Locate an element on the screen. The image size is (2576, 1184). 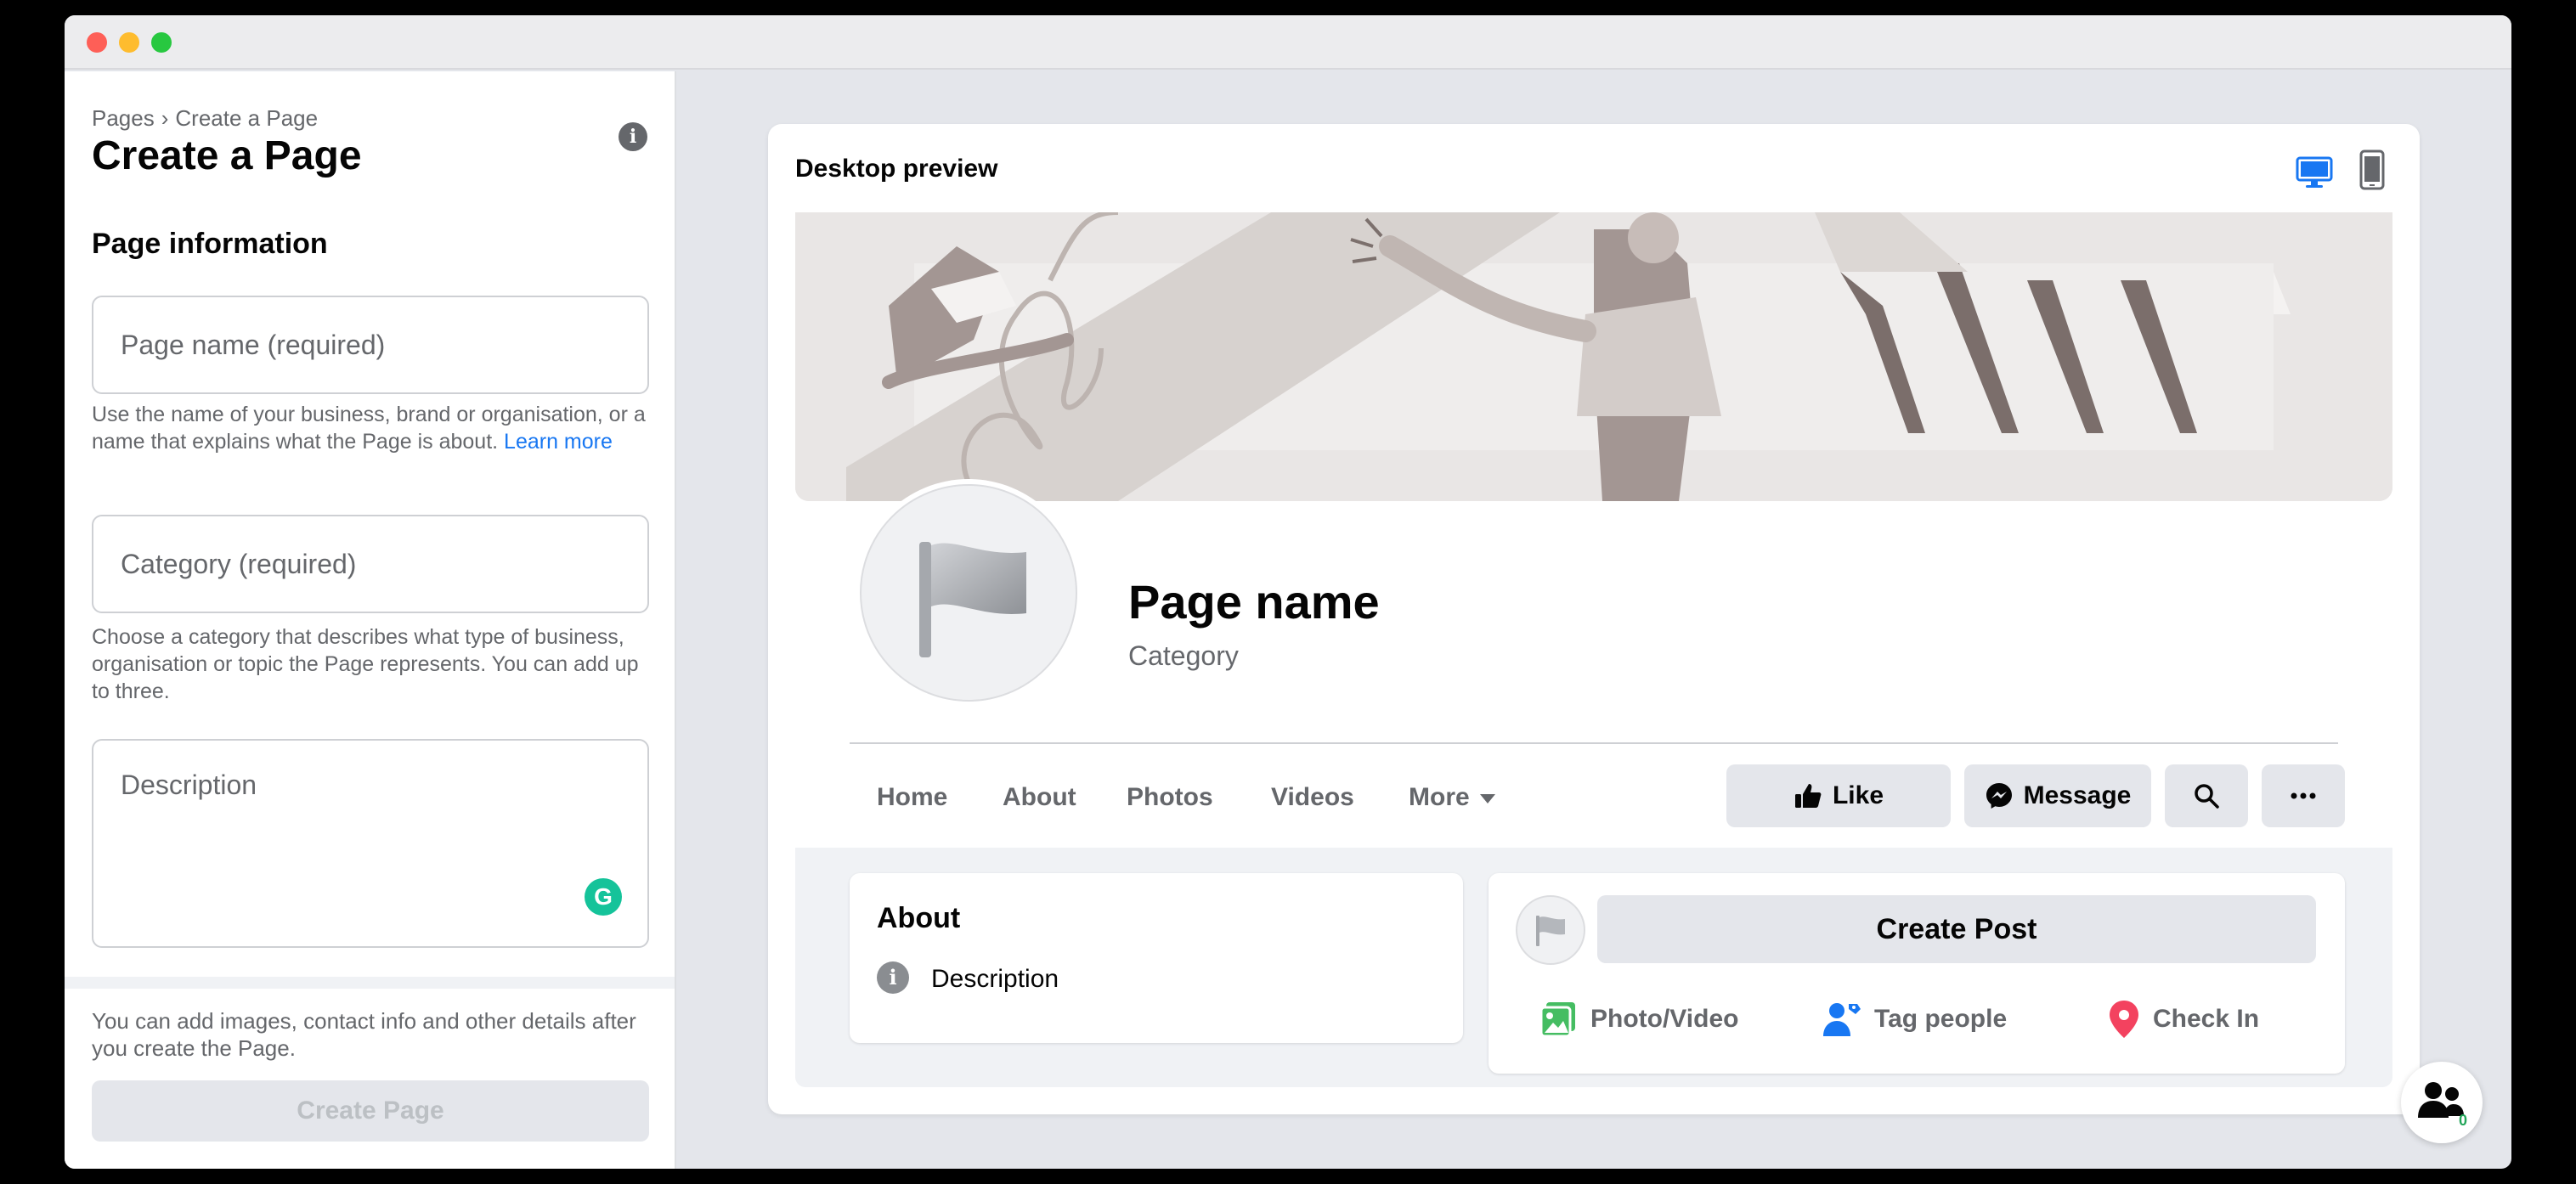
description-input is located at coordinates (370, 843).